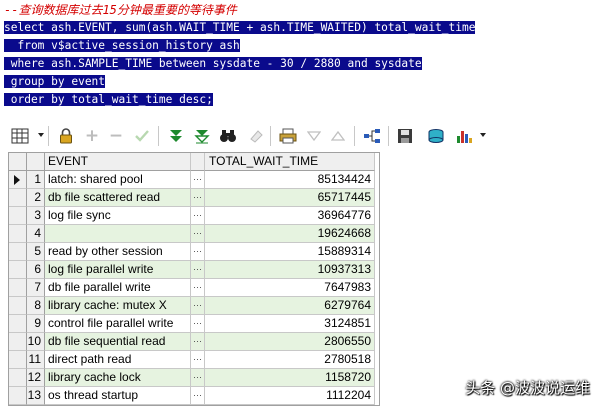 This screenshot has width=600, height=409. What do you see at coordinates (436, 136) in the screenshot?
I see `database-icon` at bounding box center [436, 136].